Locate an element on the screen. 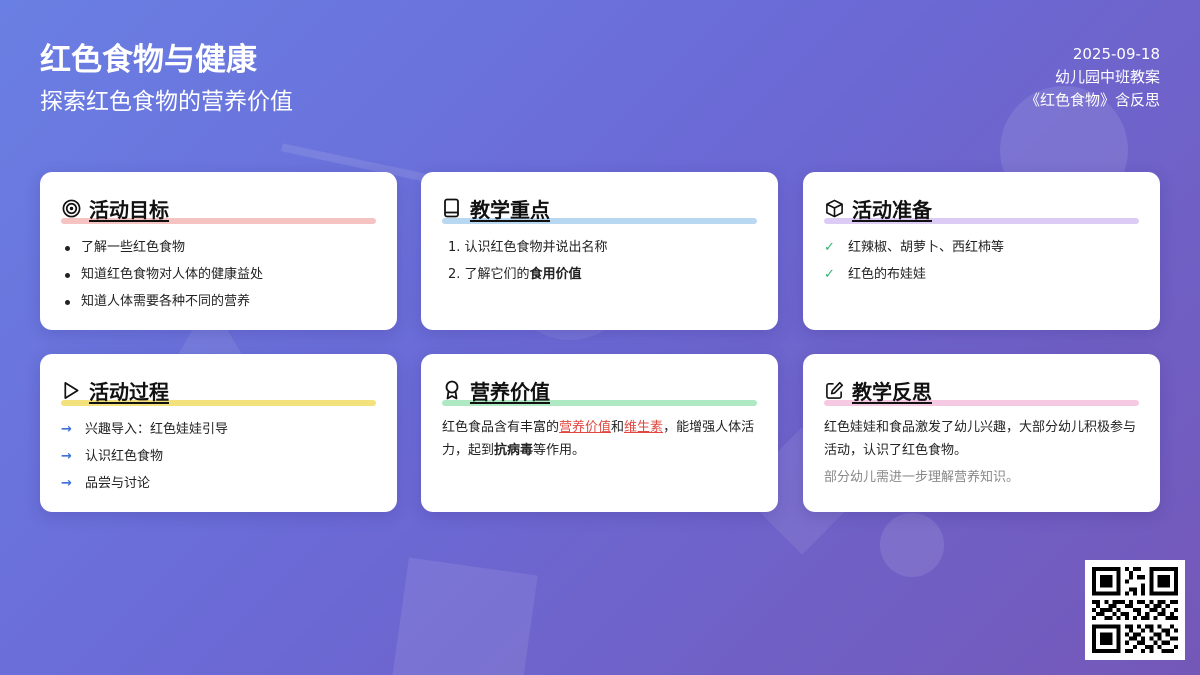  card-body: 1. 认识红色食物并说出名称 2. 了解它们的食用价值 is located at coordinates (599, 261).